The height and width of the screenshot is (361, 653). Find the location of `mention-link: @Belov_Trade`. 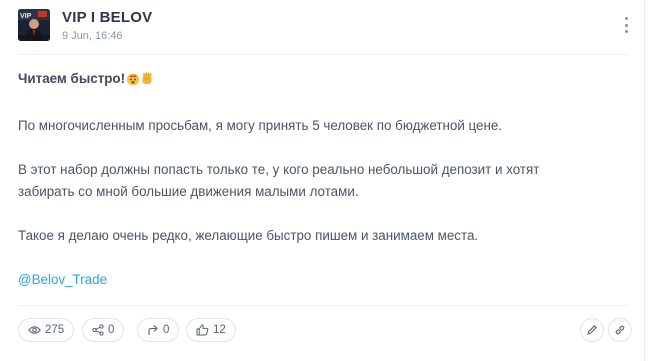

mention-link: @Belov_Trade is located at coordinates (62, 279).